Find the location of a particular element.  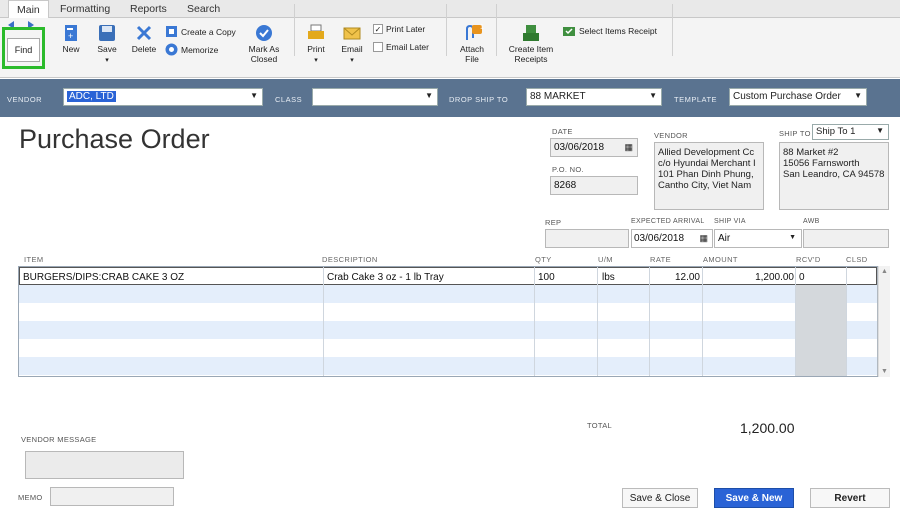

vendor-message-label: VENDOR MESSAGE is located at coordinates (59, 439).